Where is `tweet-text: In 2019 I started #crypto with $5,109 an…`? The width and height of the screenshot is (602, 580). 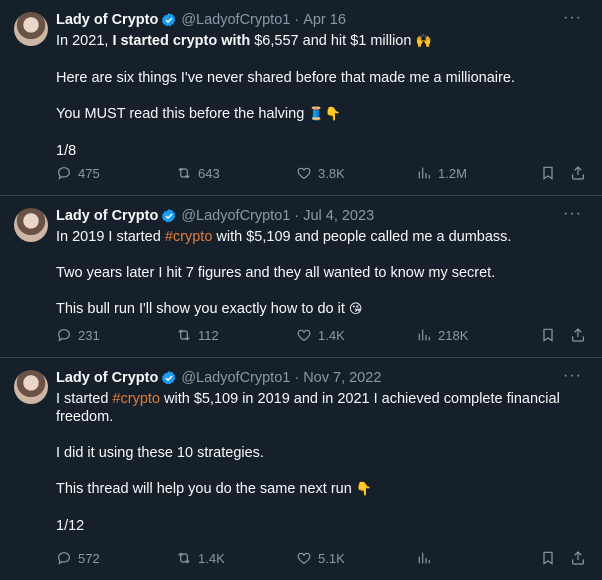 tweet-text: In 2019 I started #crypto with $5,109 an… is located at coordinates (321, 273).